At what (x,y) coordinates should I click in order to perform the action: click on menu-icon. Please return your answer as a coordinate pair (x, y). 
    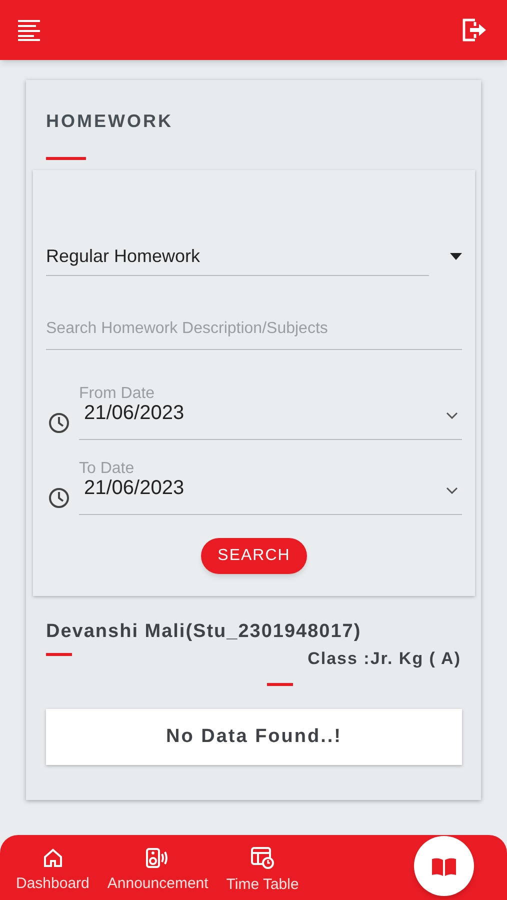
    Looking at the image, I should click on (30, 30).